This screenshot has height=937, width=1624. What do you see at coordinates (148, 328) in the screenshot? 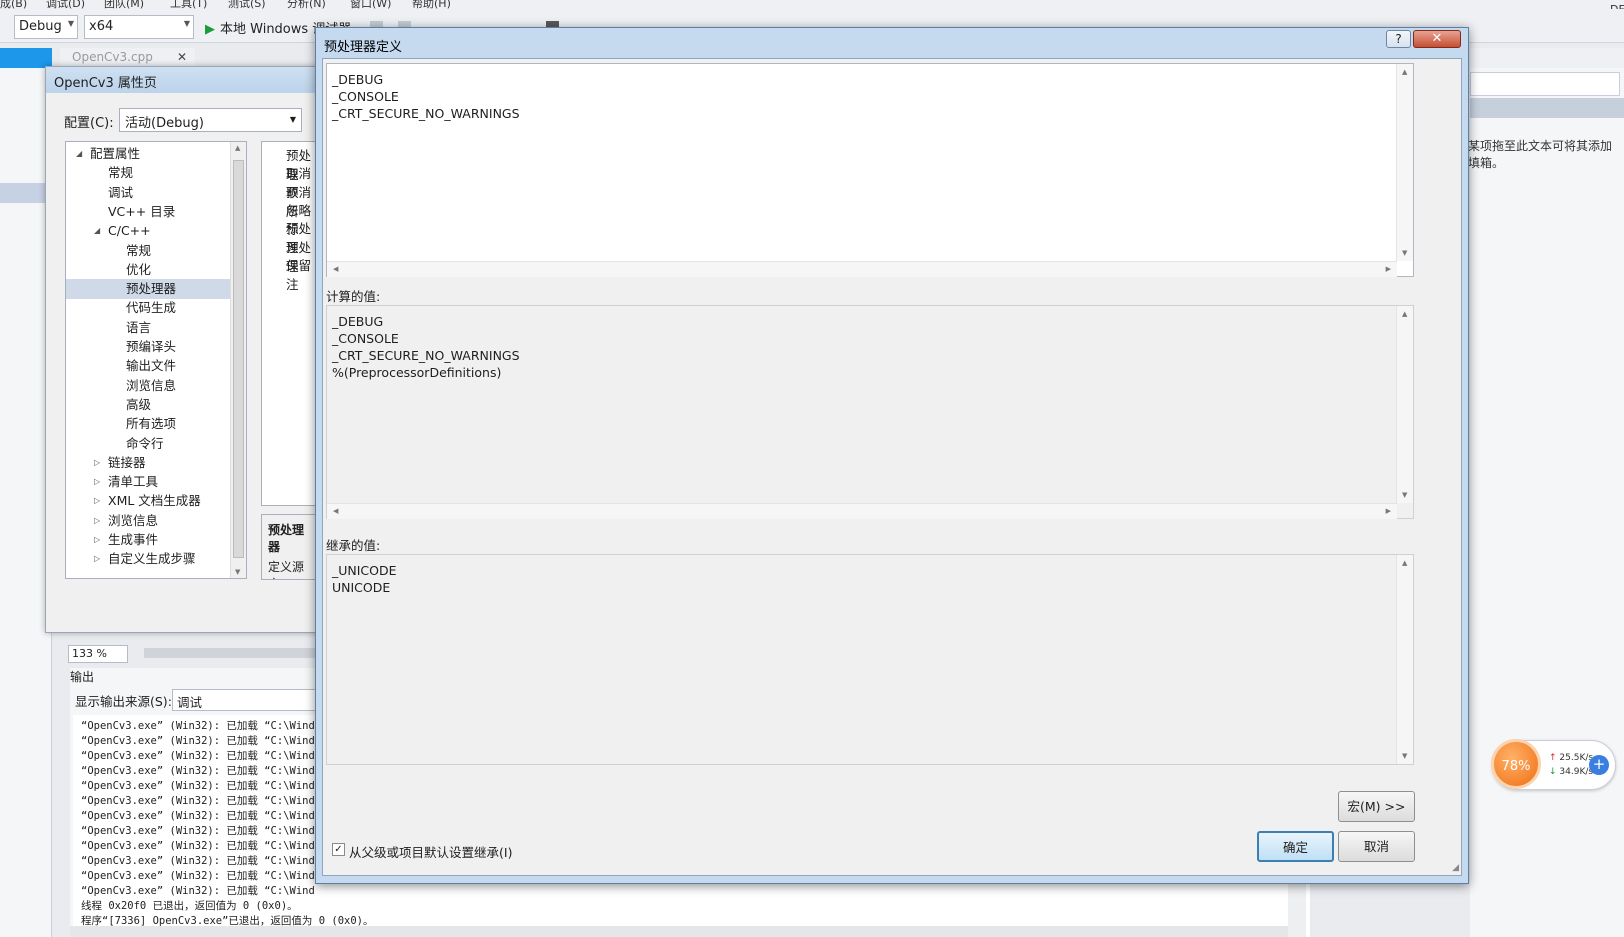
I see `tree-item: 语言` at bounding box center [148, 328].